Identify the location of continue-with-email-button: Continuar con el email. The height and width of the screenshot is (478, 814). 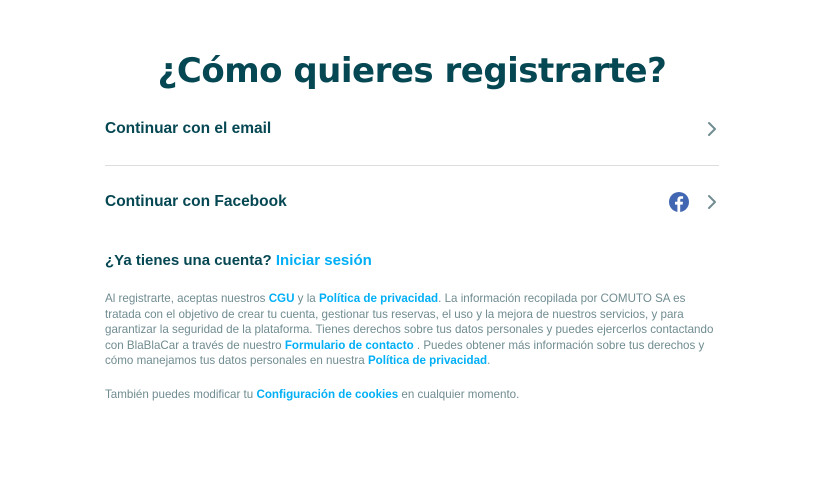
(412, 129).